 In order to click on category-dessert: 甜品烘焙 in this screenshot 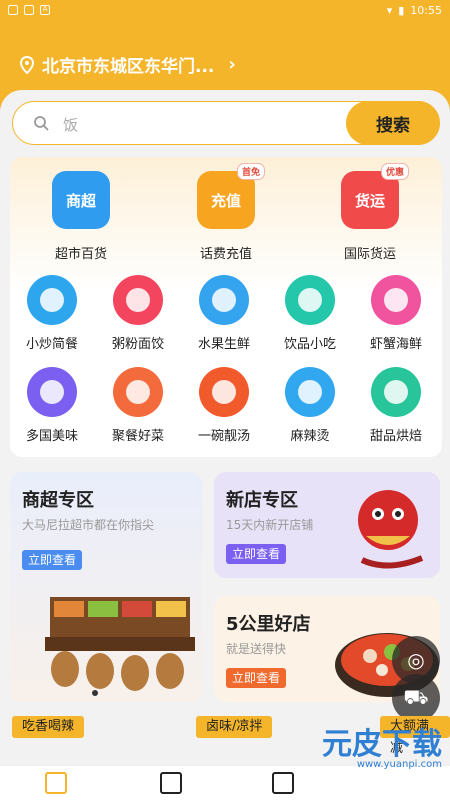, I will do `click(396, 405)`.